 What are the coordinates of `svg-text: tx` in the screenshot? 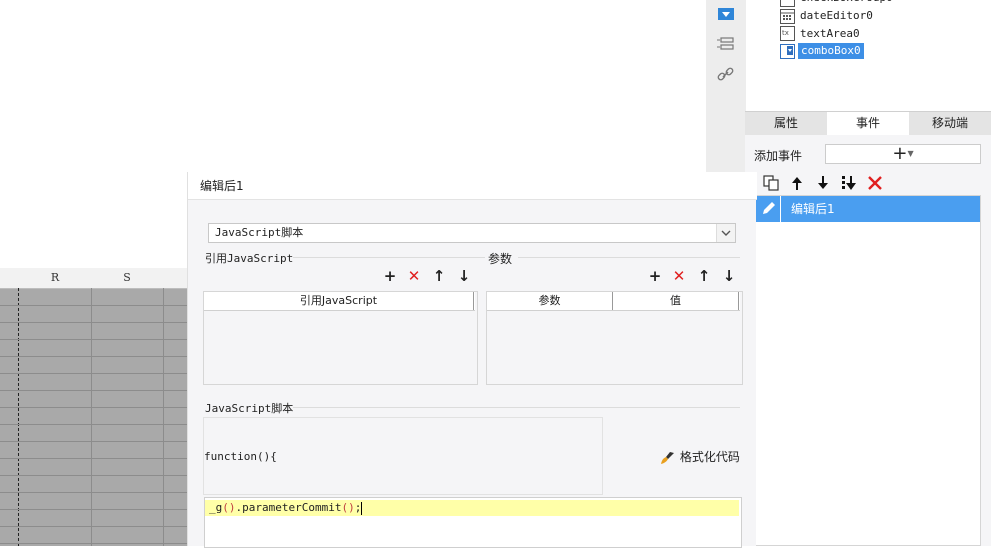 It's located at (785, 33).